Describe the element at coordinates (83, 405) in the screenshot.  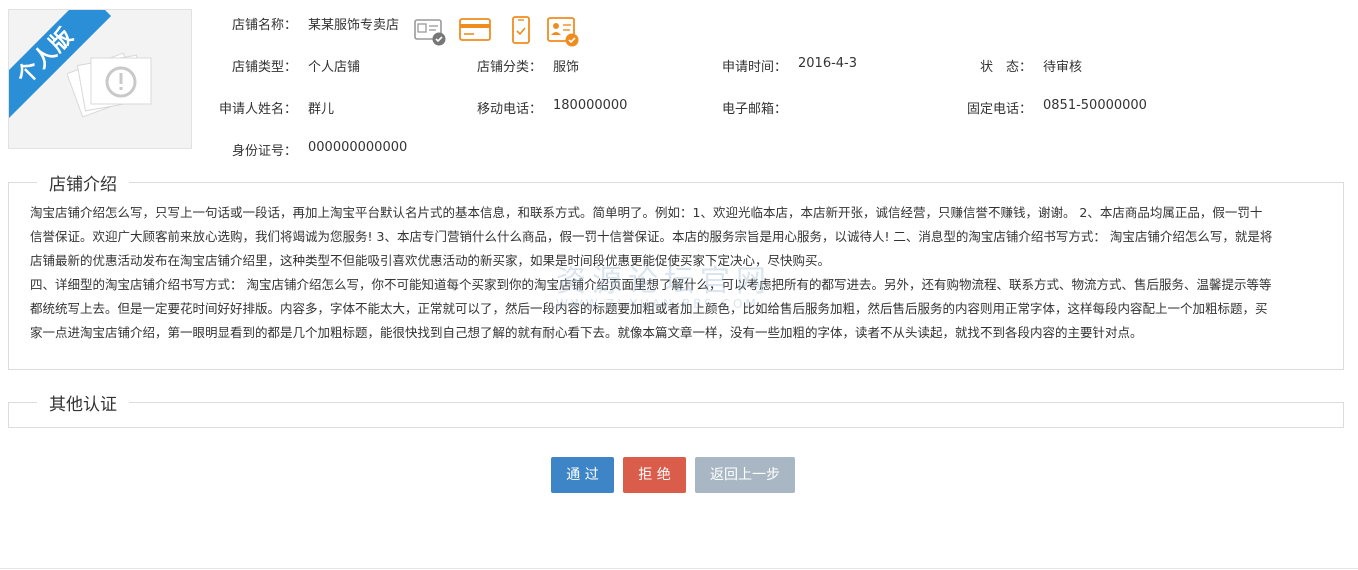
I see `other-cert-title: 其他认证` at that location.